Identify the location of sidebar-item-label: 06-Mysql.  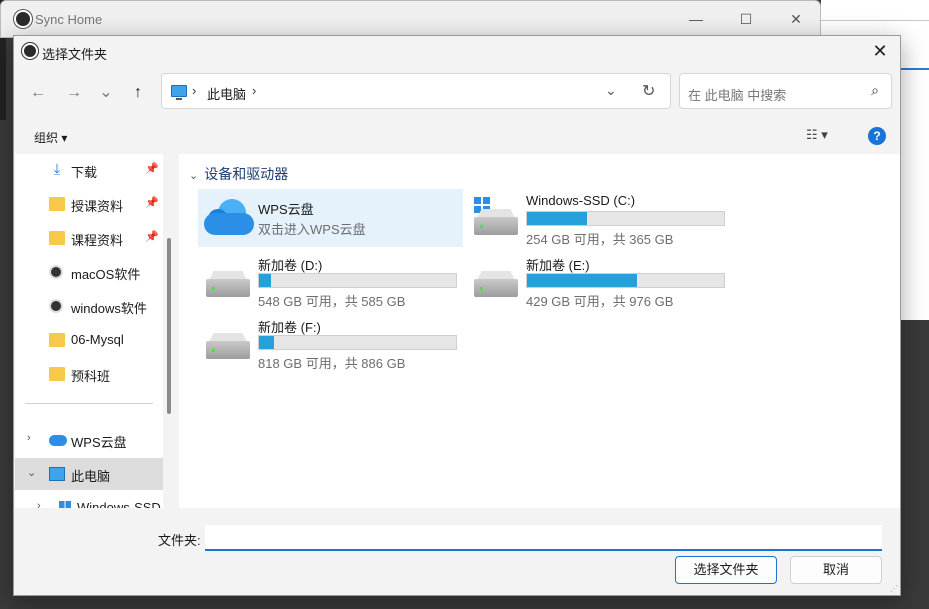
(97, 339).